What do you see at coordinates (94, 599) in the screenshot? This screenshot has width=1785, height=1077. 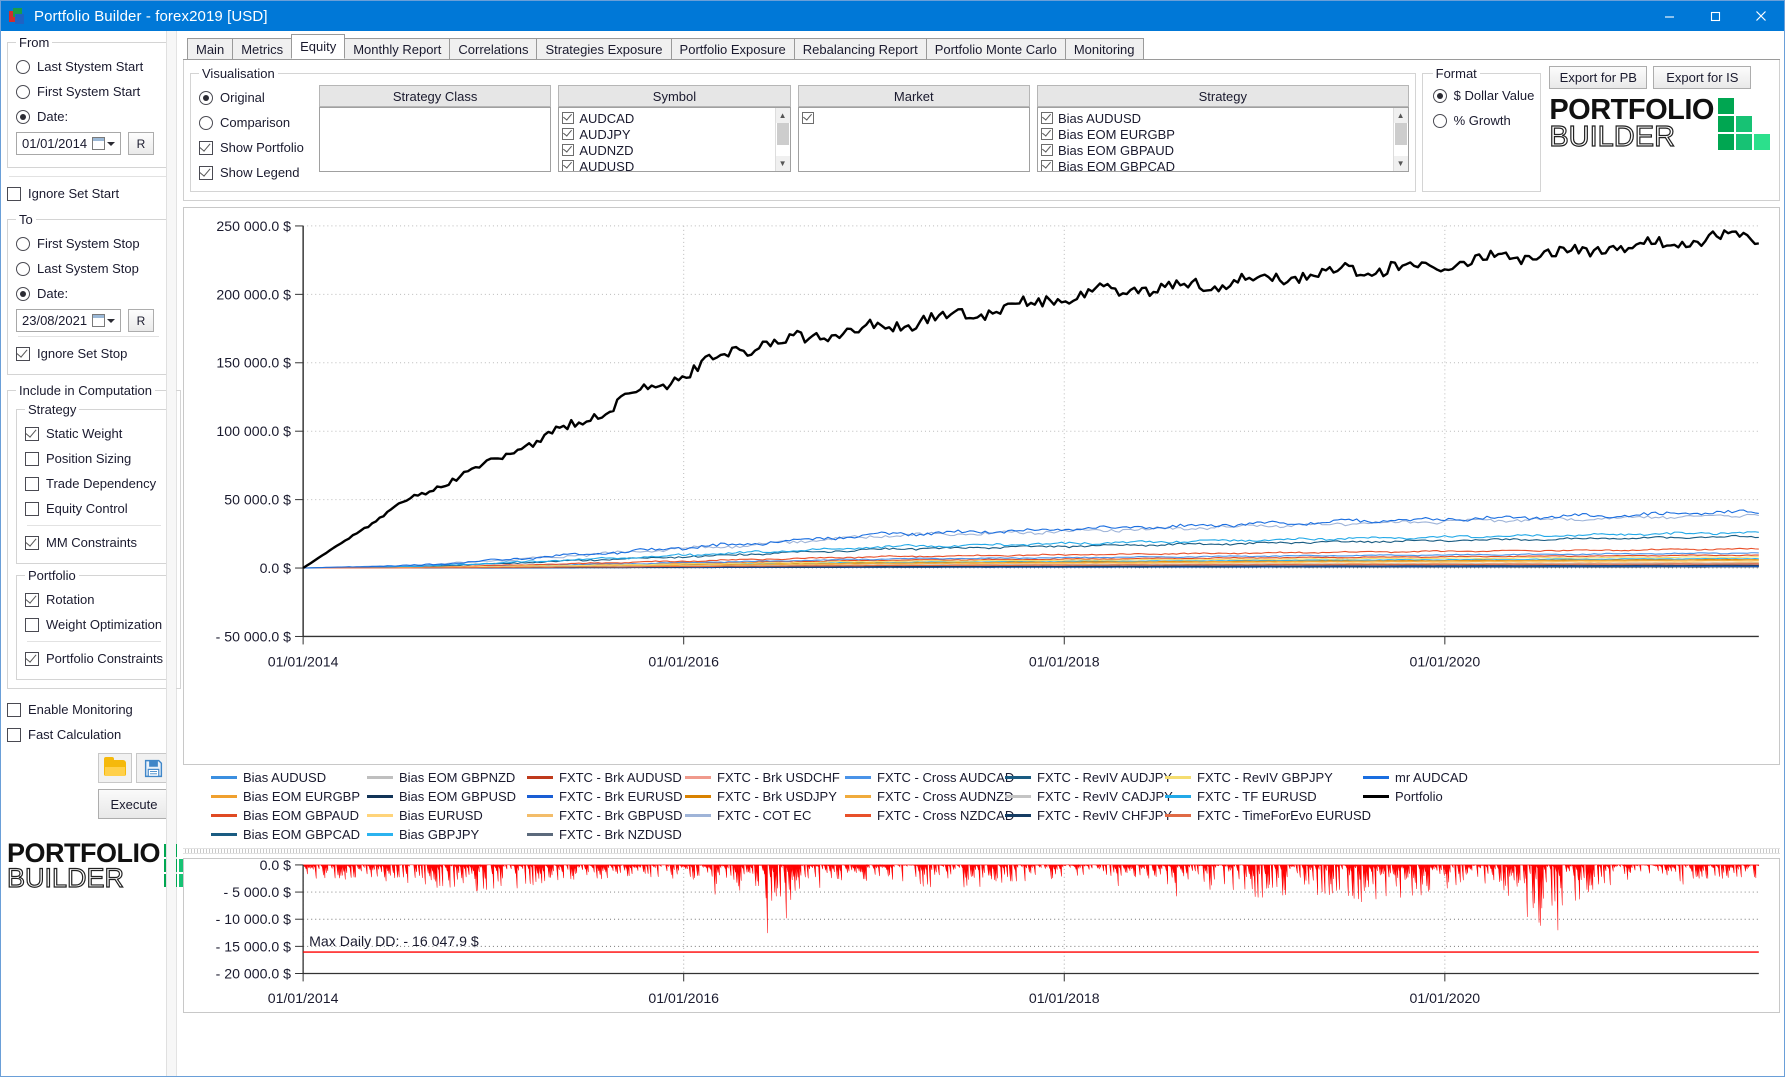 I see `checkbox-rotation: Rotation` at bounding box center [94, 599].